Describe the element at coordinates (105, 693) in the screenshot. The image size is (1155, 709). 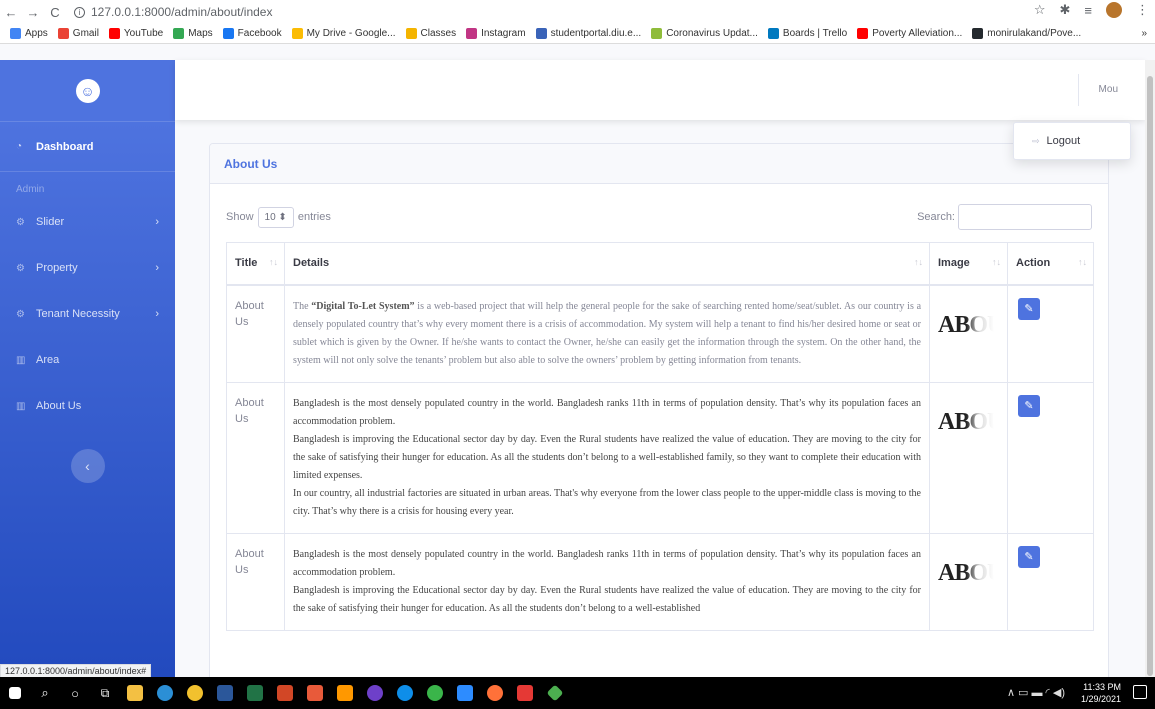
I see `task-view-icon: ⧉` at that location.